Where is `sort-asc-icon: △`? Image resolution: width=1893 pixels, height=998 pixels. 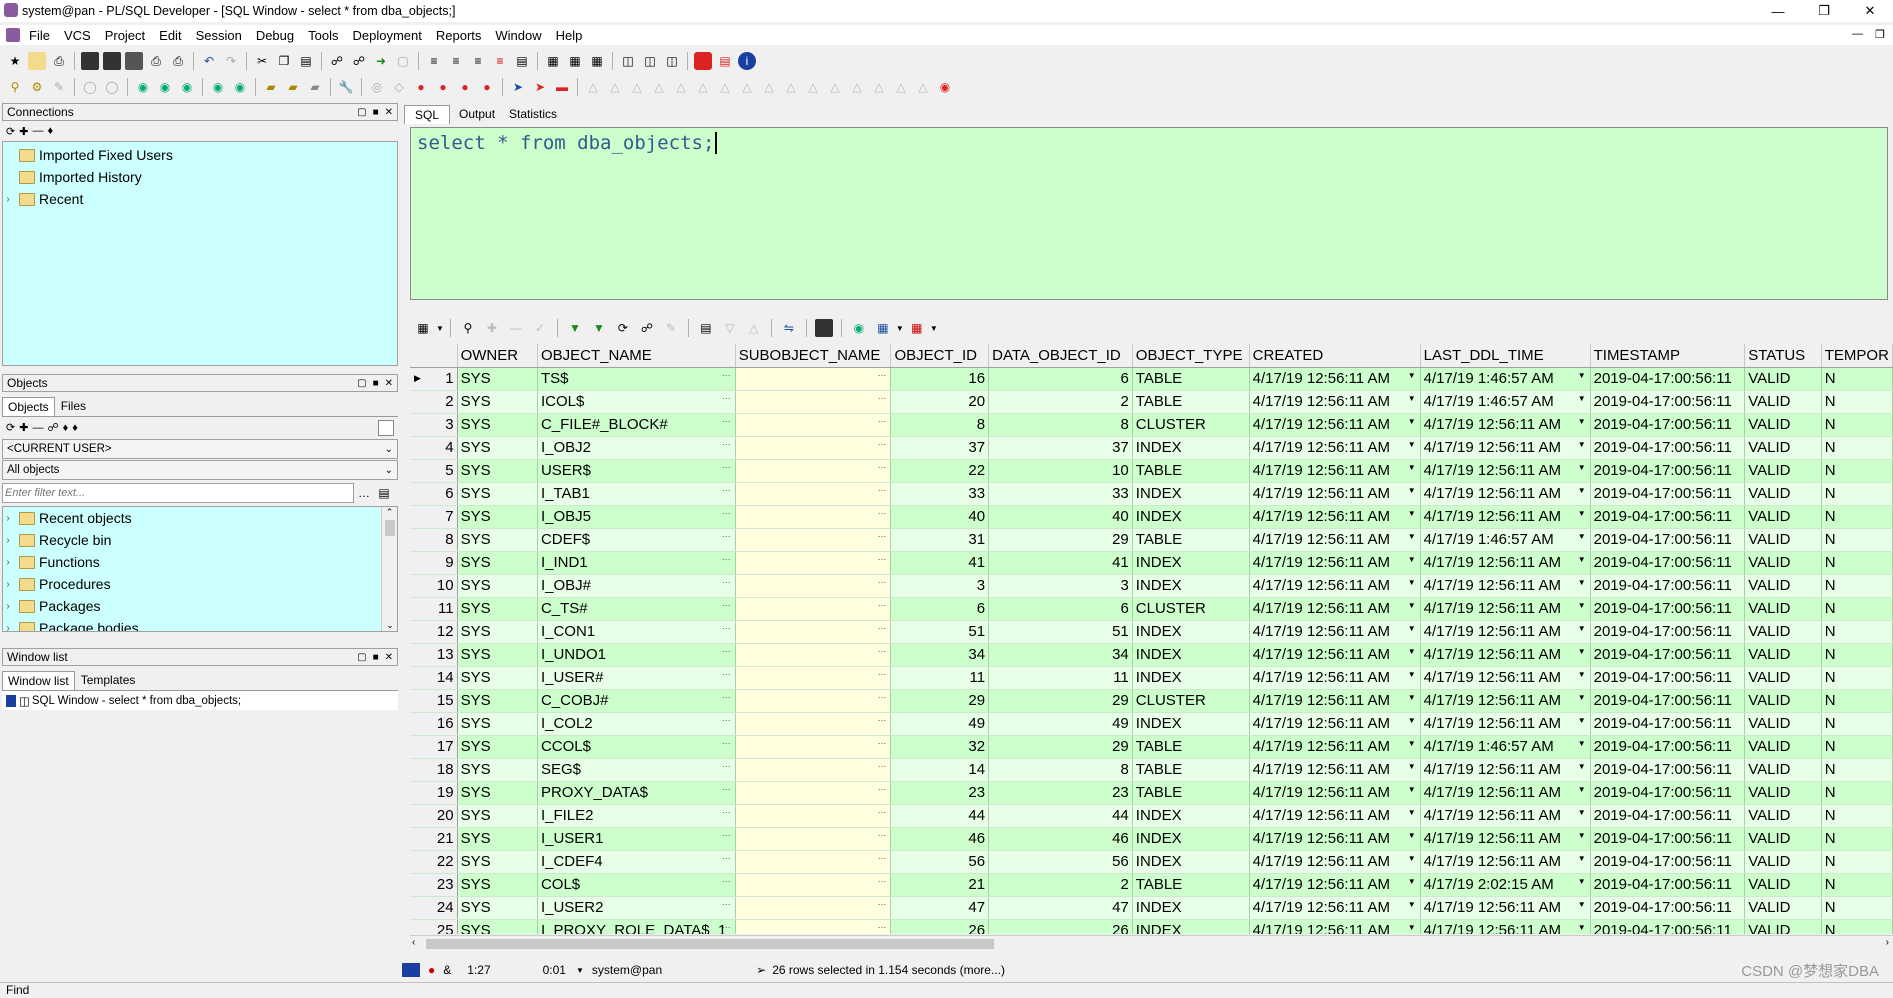 sort-asc-icon: △ is located at coordinates (754, 328).